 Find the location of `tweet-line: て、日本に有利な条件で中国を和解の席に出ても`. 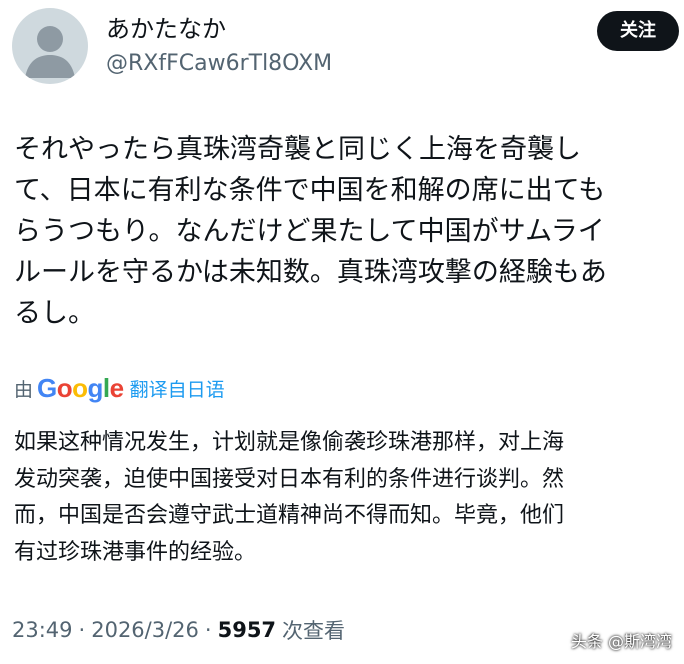

tweet-line: て、日本に有利な条件で中国を和解の席に出ても is located at coordinates (310, 190).